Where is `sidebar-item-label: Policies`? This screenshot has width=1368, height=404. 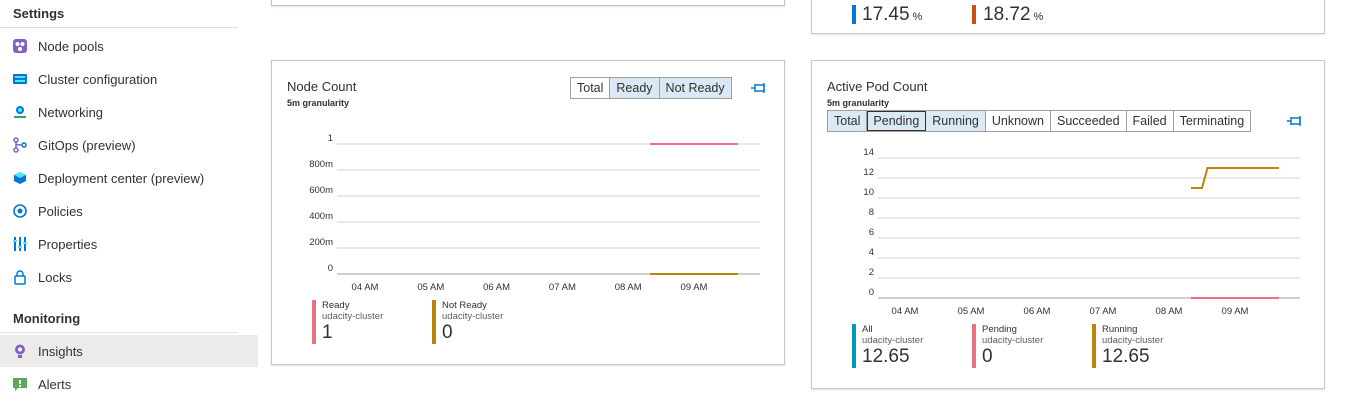 sidebar-item-label: Policies is located at coordinates (60, 211).